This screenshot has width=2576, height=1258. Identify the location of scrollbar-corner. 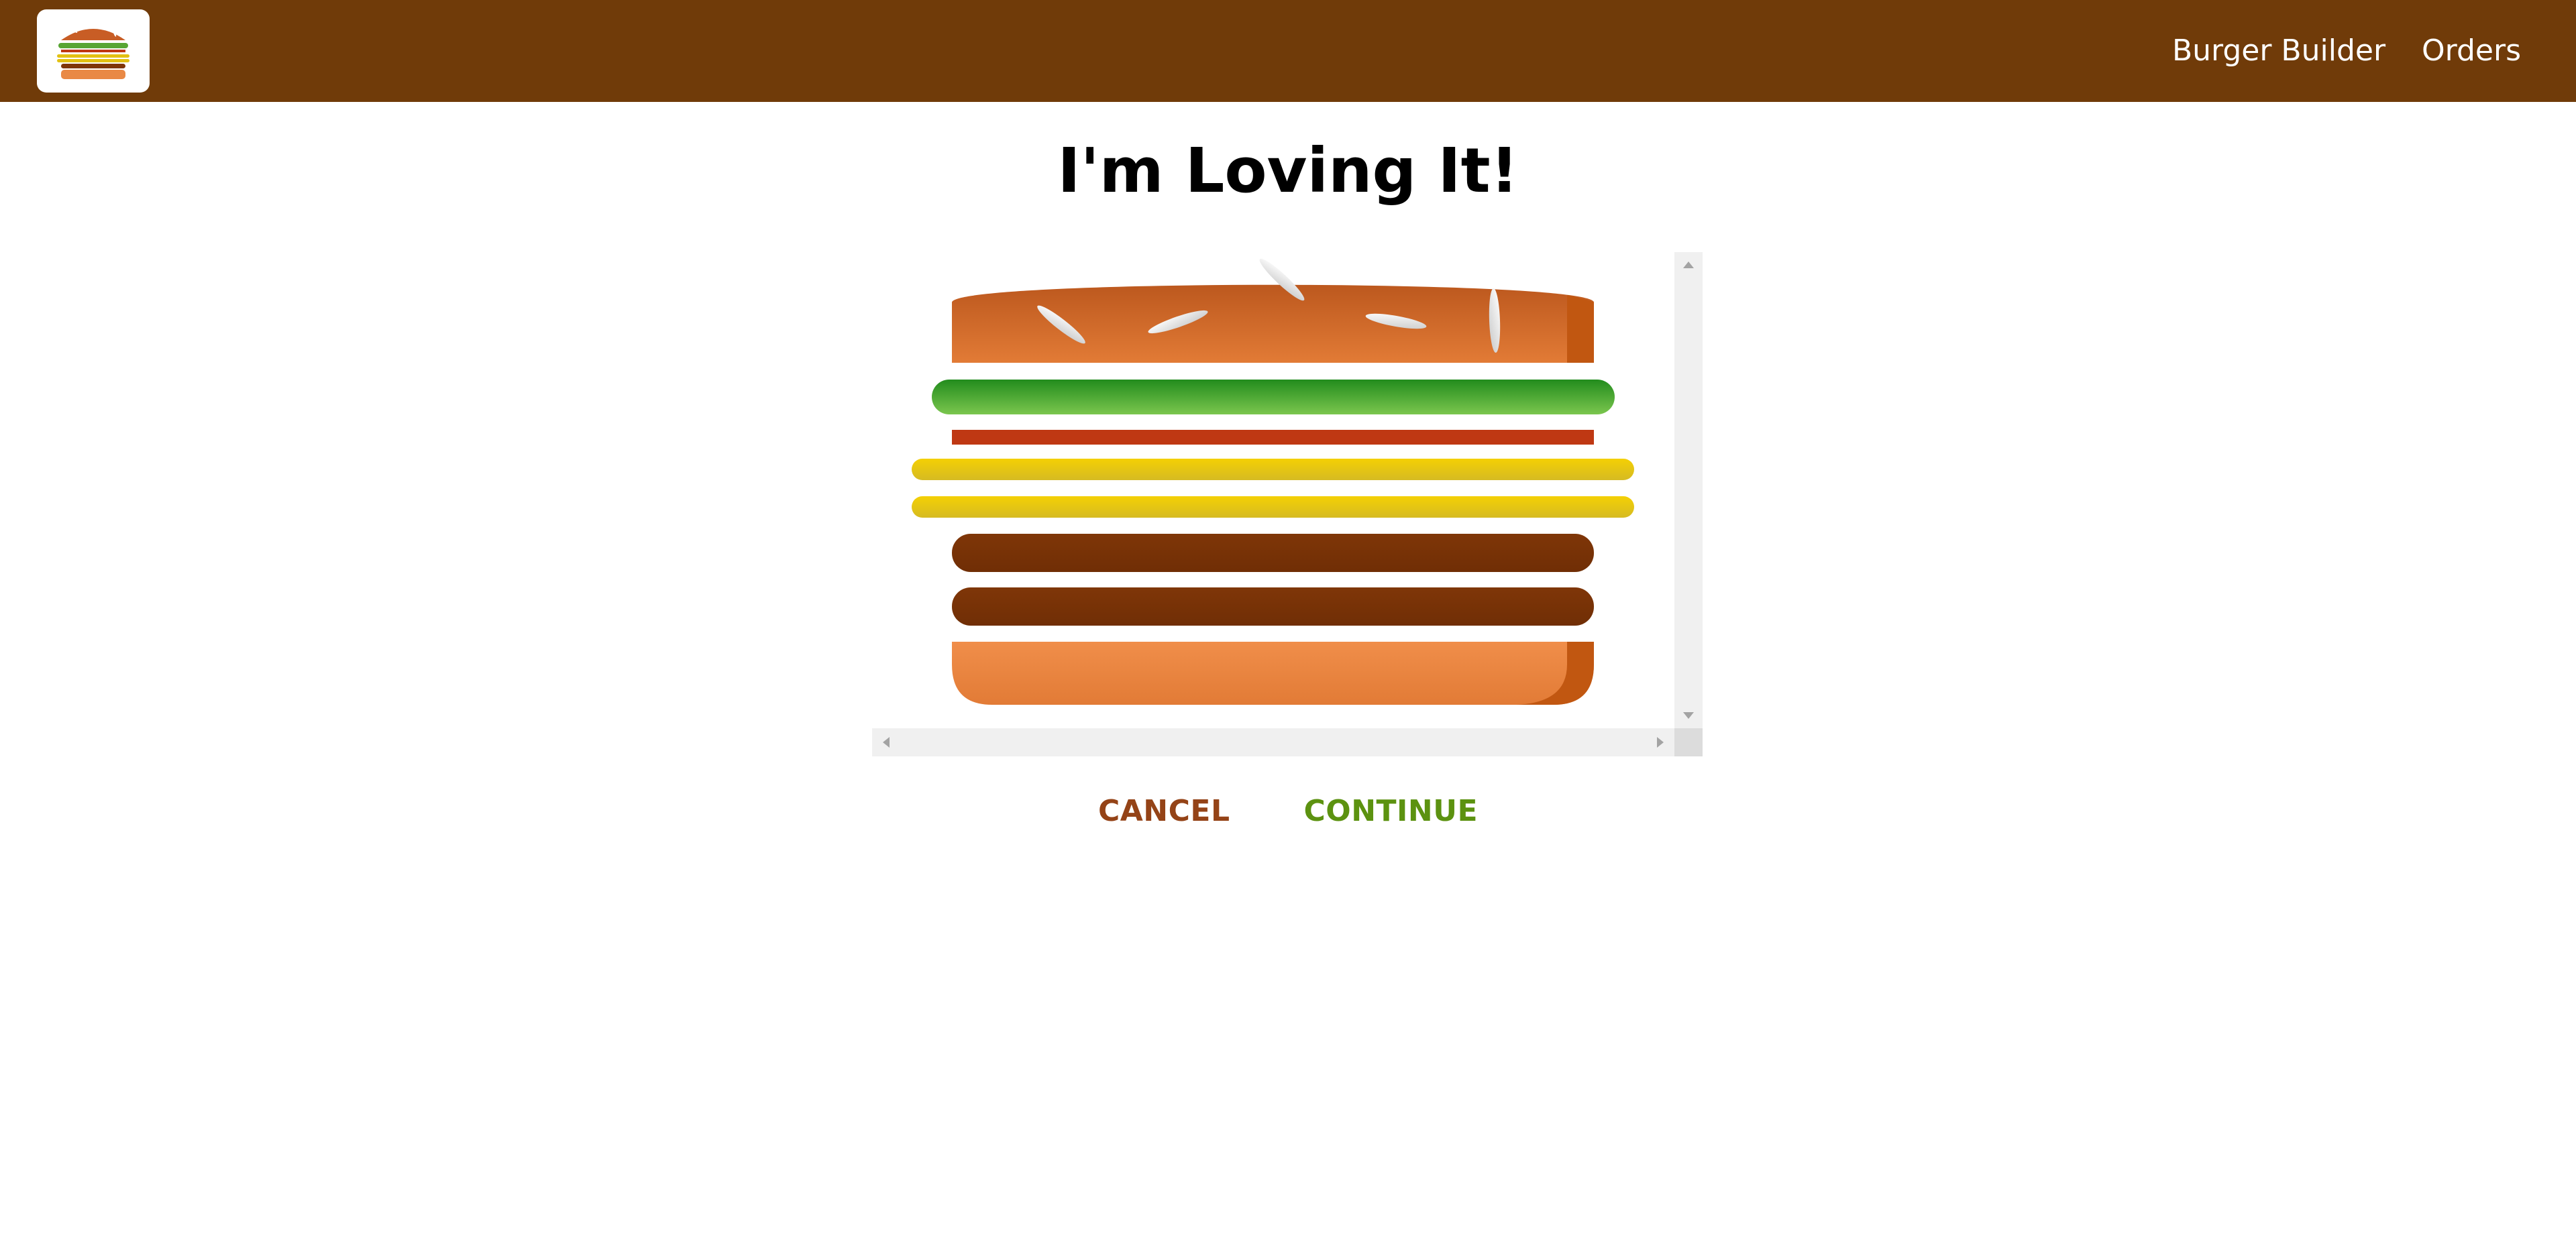
(1688, 742).